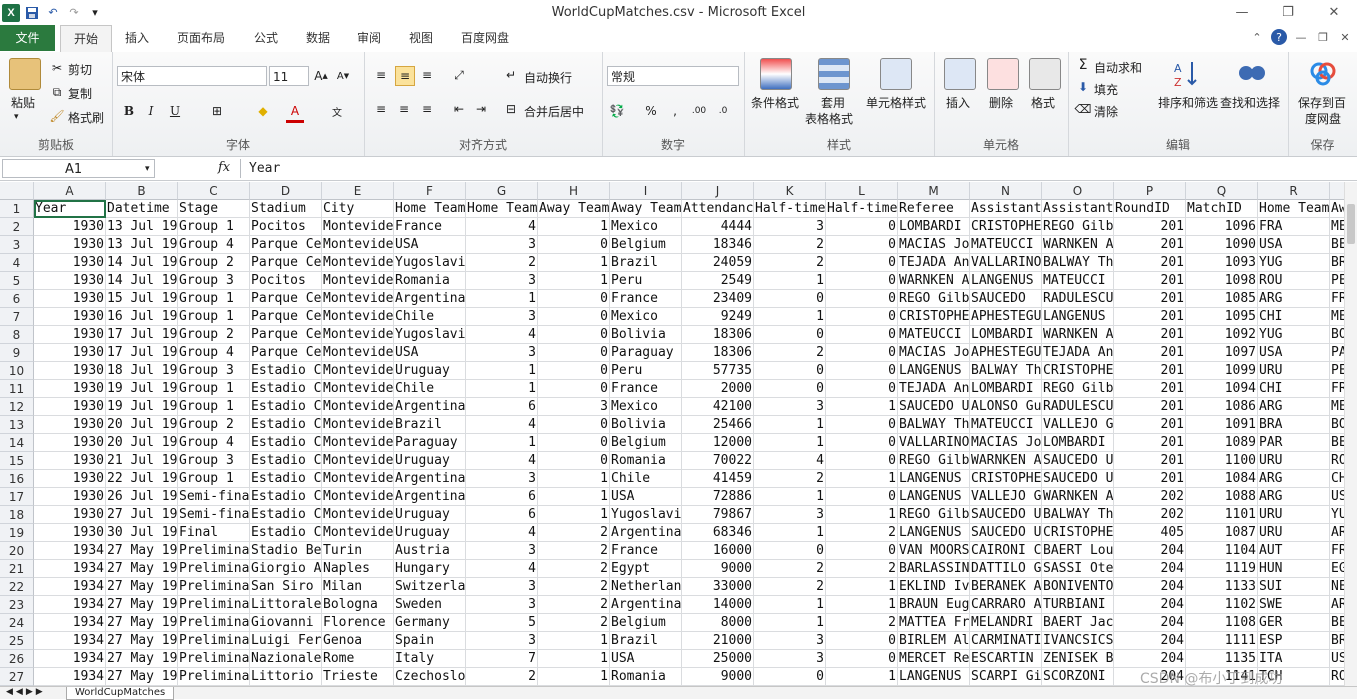 The width and height of the screenshot is (1357, 700). I want to click on column-header: M, so click(934, 191).